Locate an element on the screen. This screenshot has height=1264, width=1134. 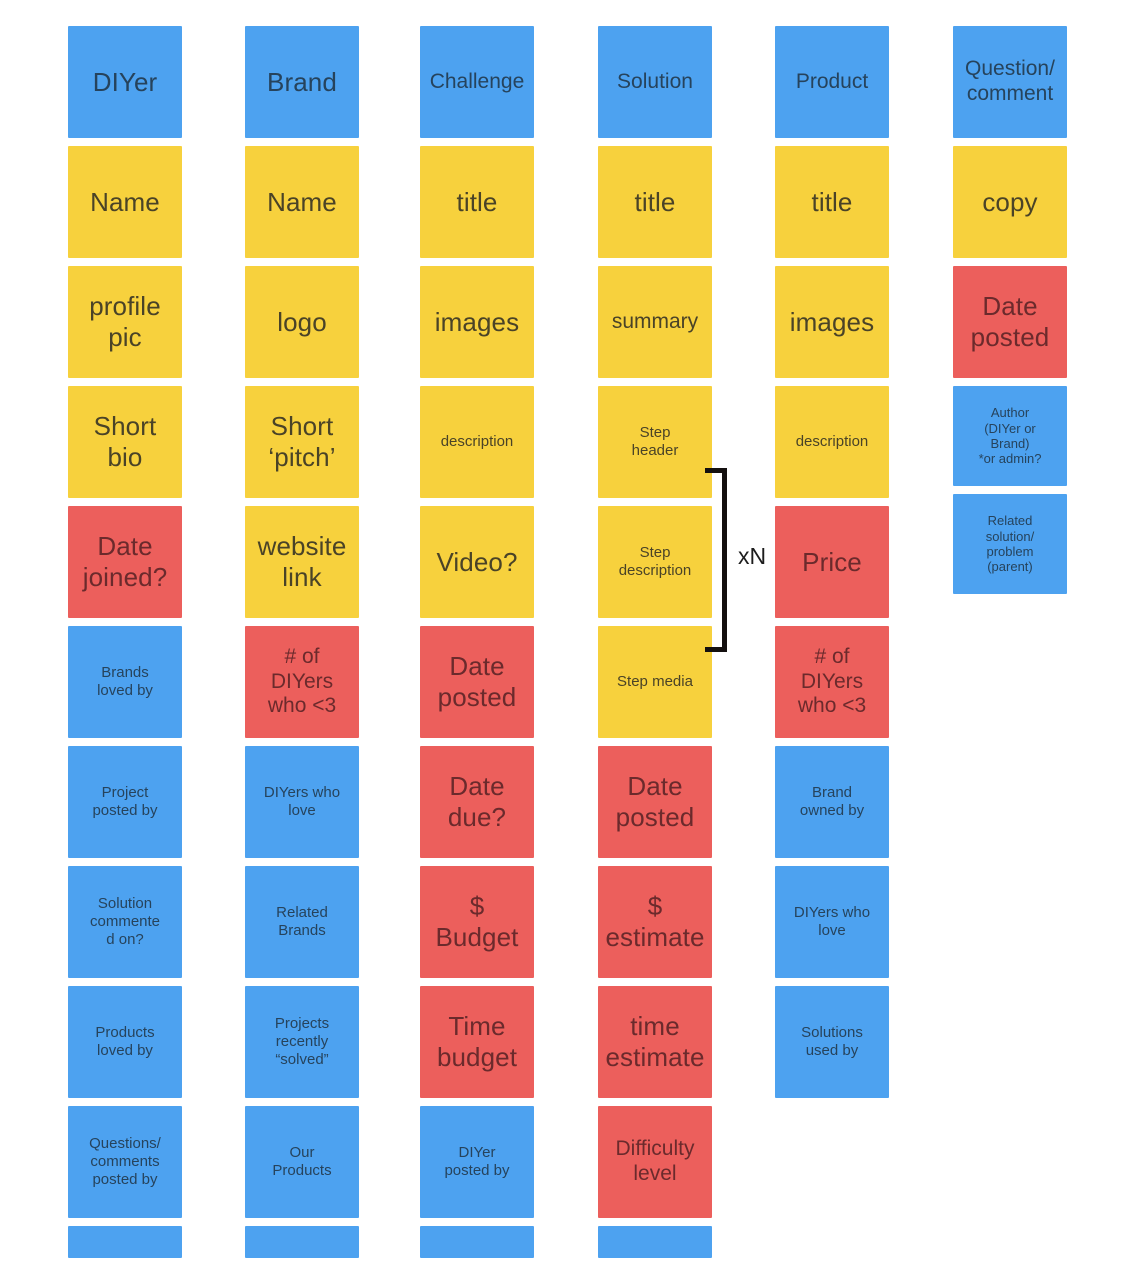
column-header-challenge: Challenge is located at coordinates (477, 82).